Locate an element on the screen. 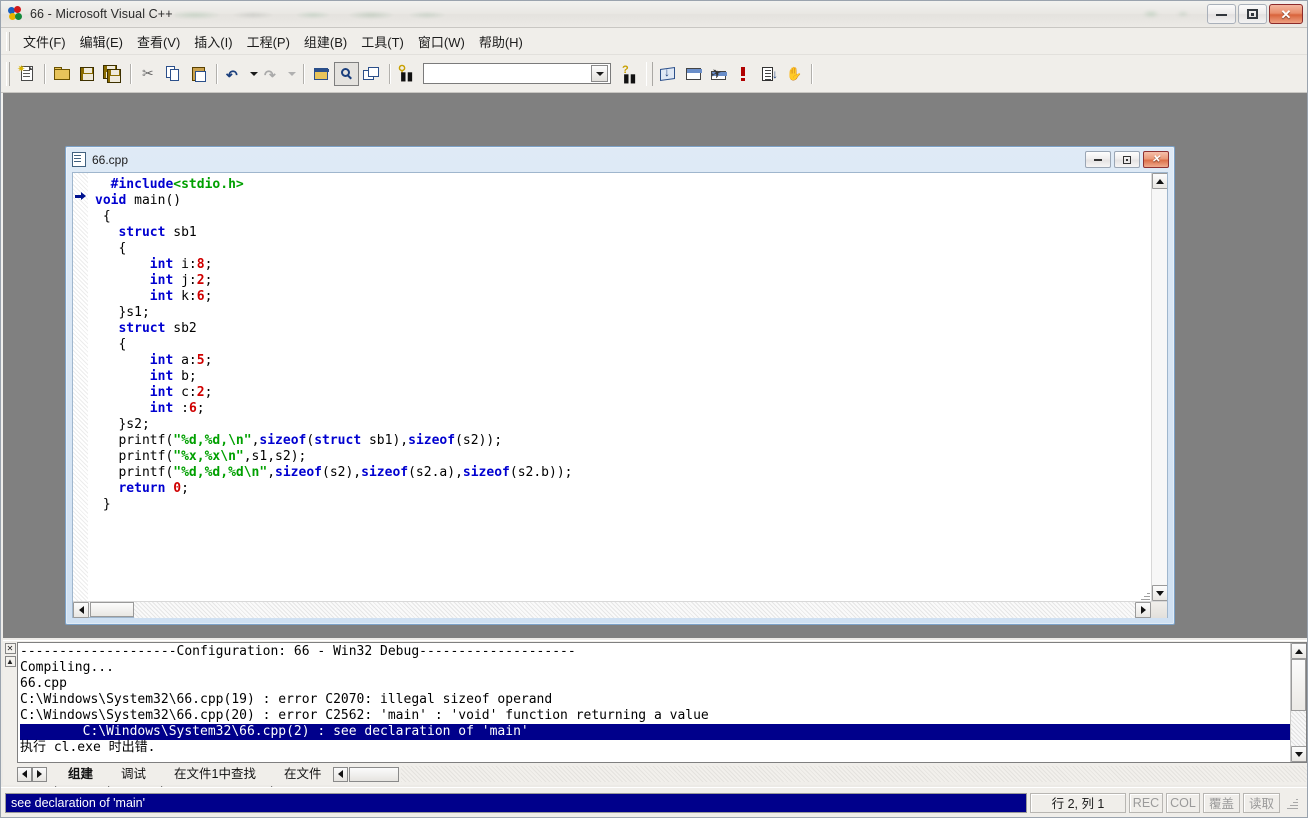 This screenshot has height=818, width=1308. editor-gutter is located at coordinates (81, 387).